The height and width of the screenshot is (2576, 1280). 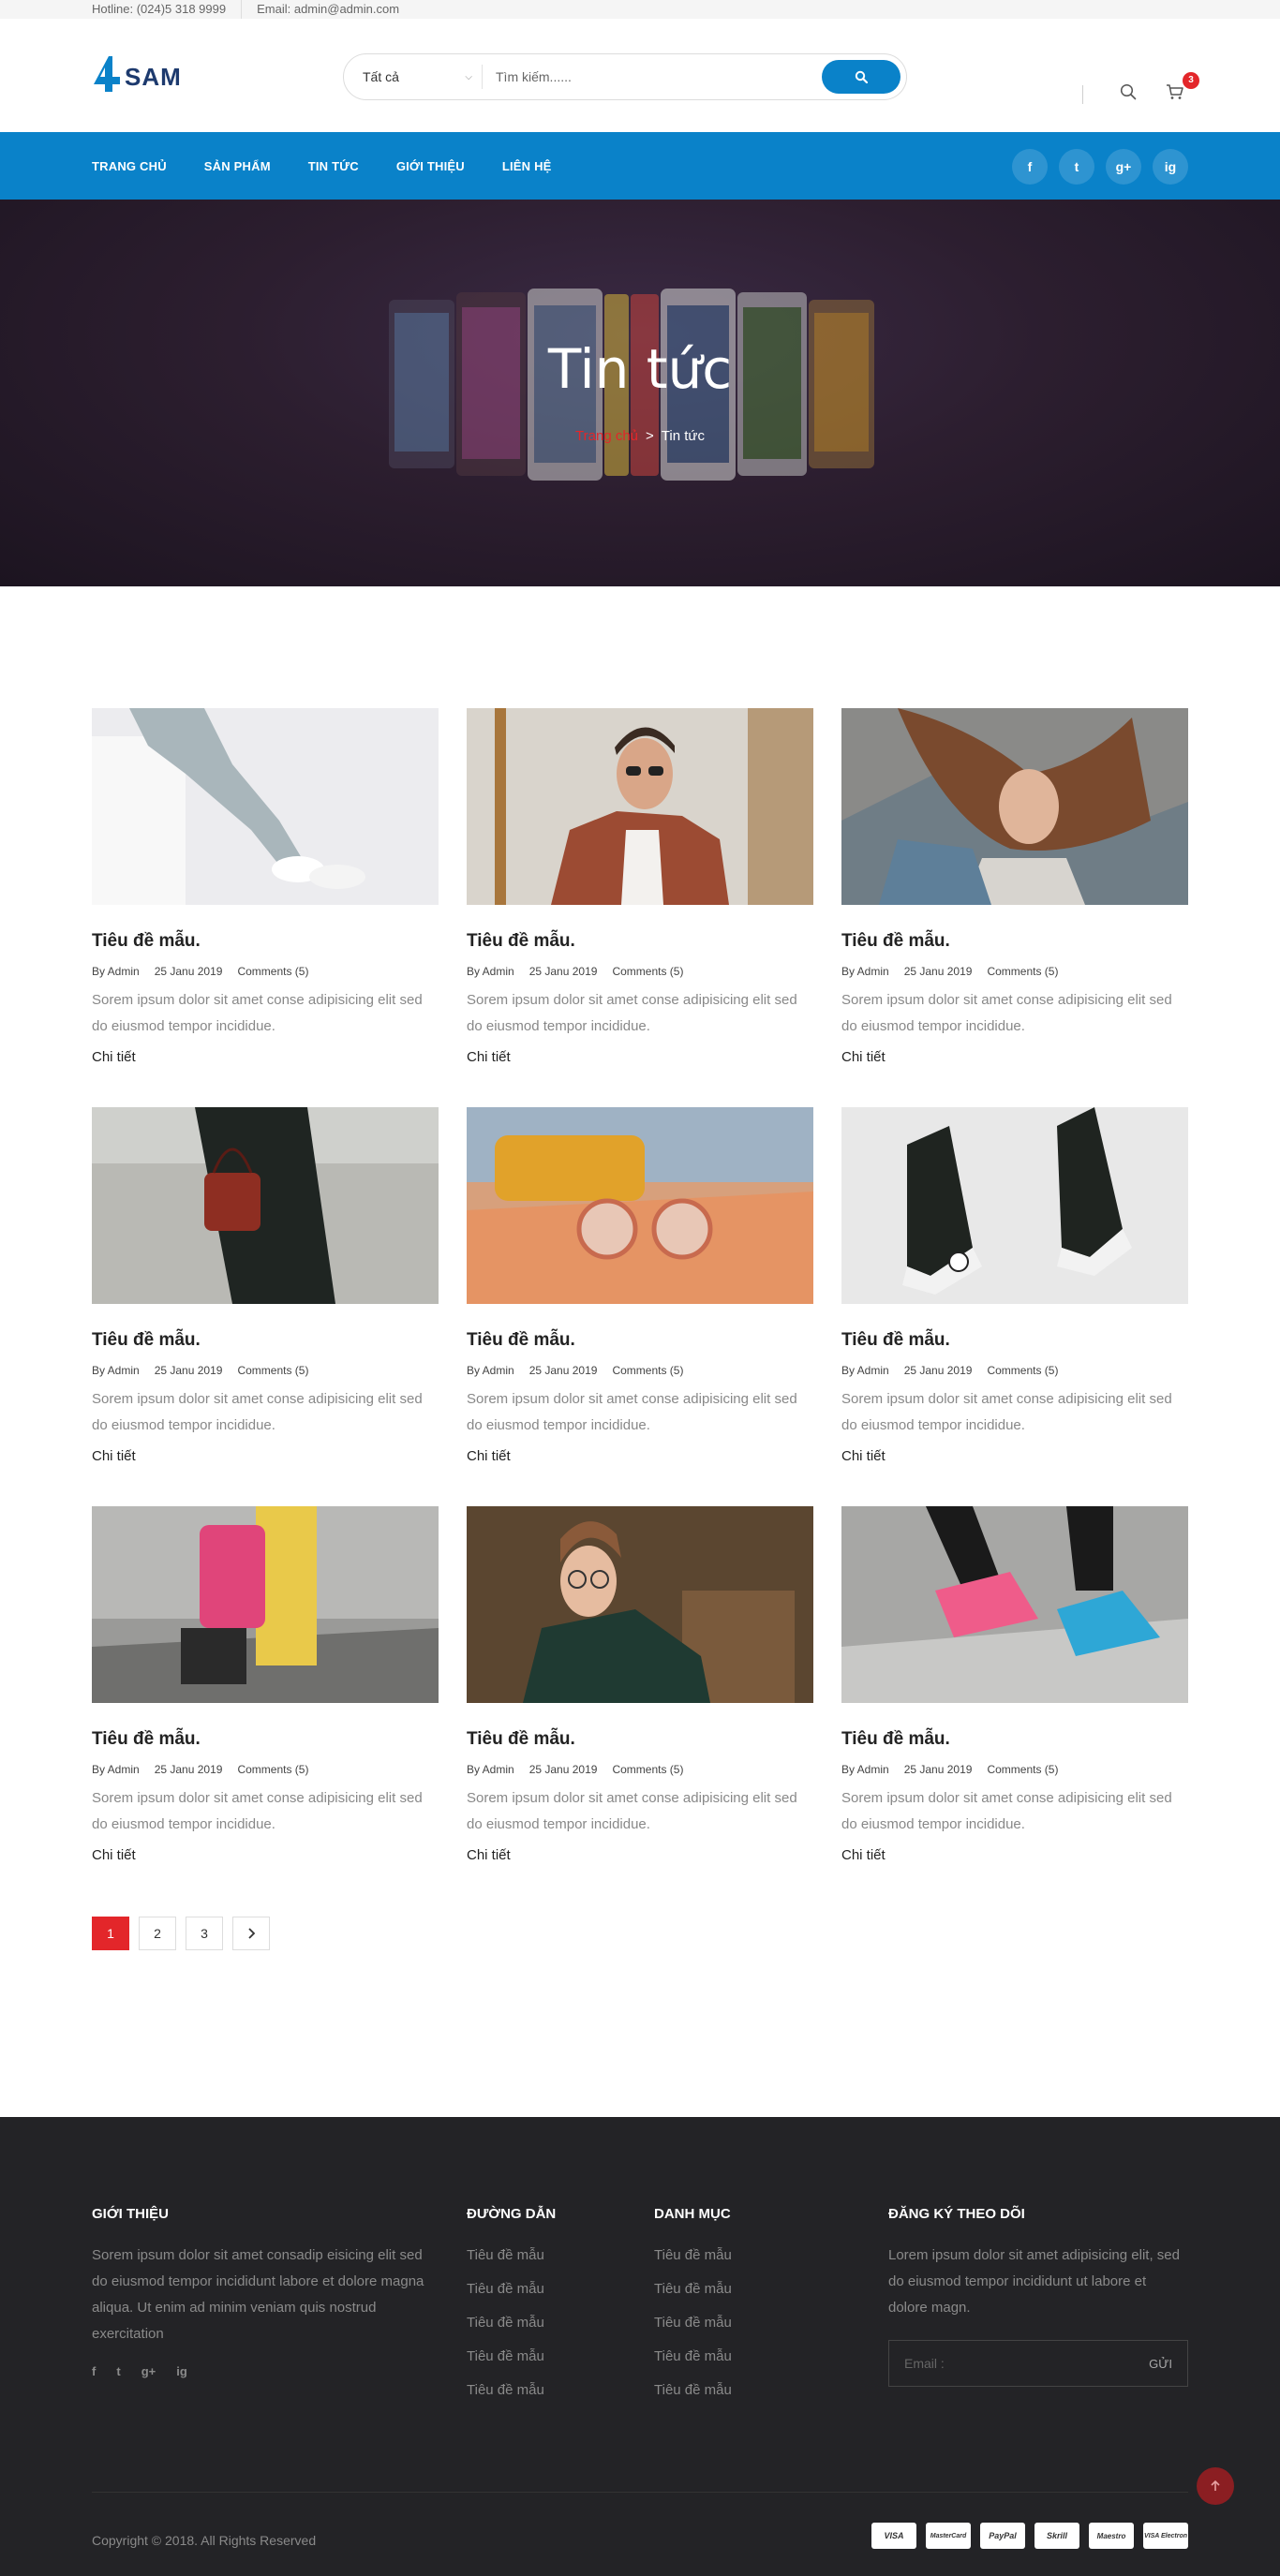 I want to click on subscribe-button: GỬI, so click(x=1160, y=2364).